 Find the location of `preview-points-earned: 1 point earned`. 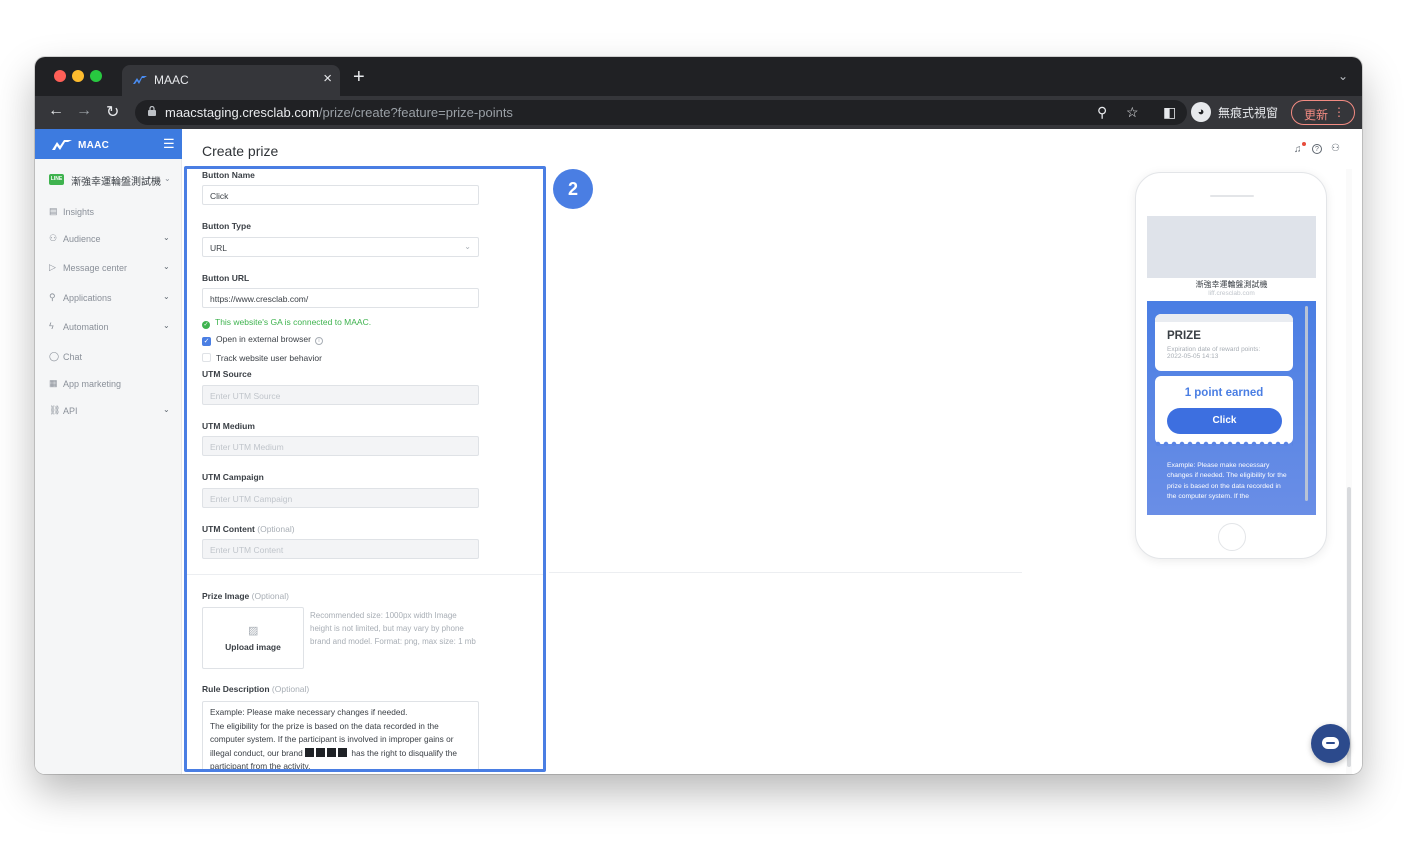

preview-points-earned: 1 point earned is located at coordinates (1224, 393).